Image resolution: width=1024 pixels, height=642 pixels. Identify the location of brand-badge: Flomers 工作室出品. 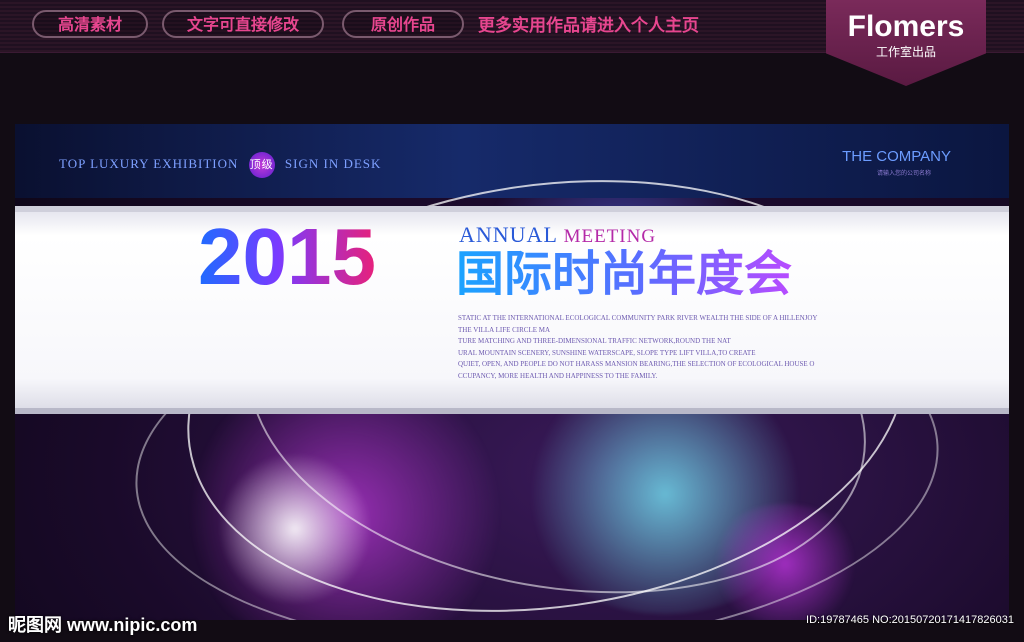
(906, 43).